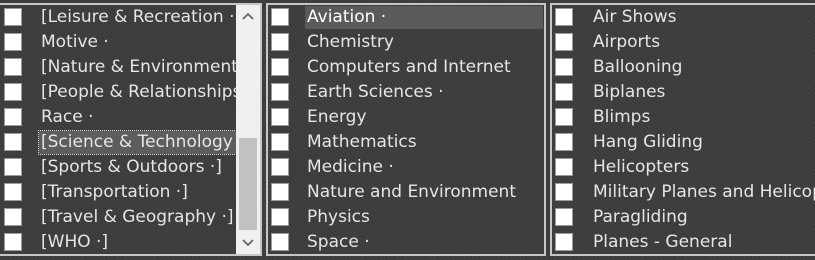 The width and height of the screenshot is (815, 260). What do you see at coordinates (406, 217) in the screenshot?
I see `list-item: Physics` at bounding box center [406, 217].